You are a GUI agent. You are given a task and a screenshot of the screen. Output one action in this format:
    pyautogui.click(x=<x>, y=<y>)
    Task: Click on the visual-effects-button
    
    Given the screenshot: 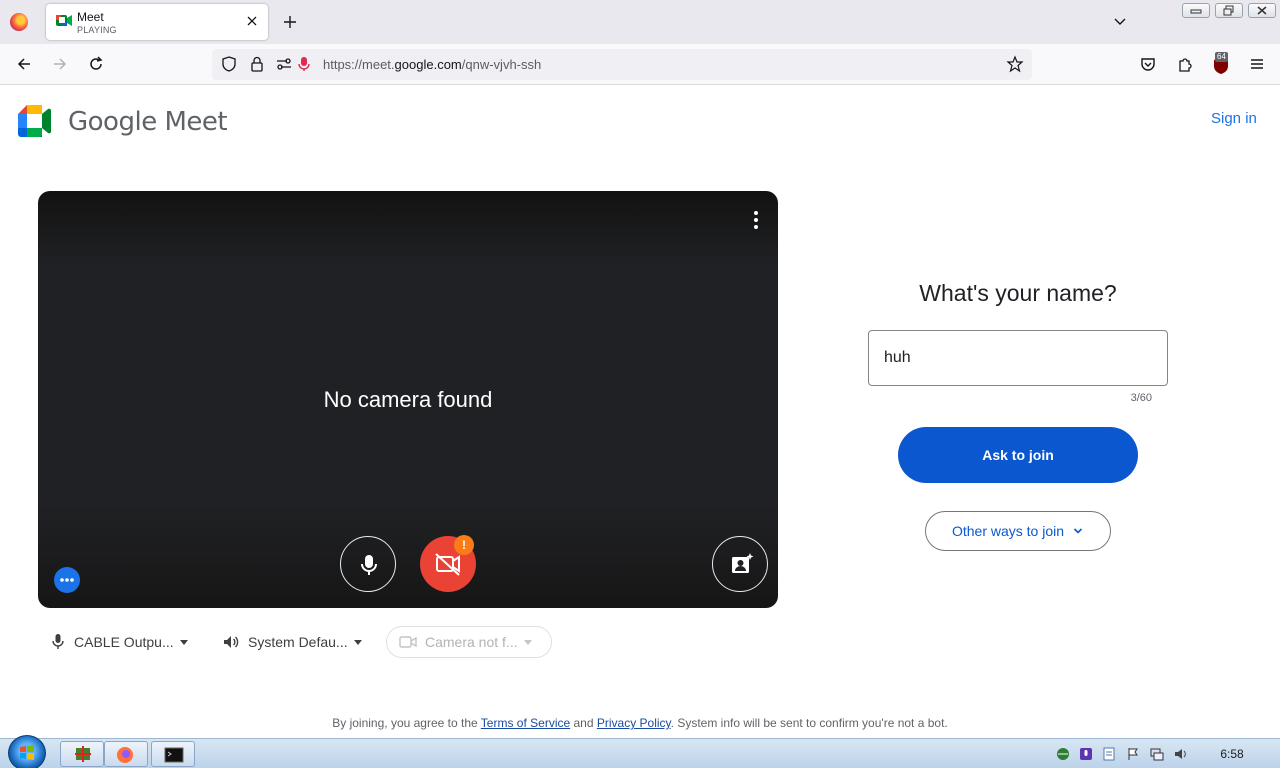 What is the action you would take?
    pyautogui.click(x=740, y=564)
    